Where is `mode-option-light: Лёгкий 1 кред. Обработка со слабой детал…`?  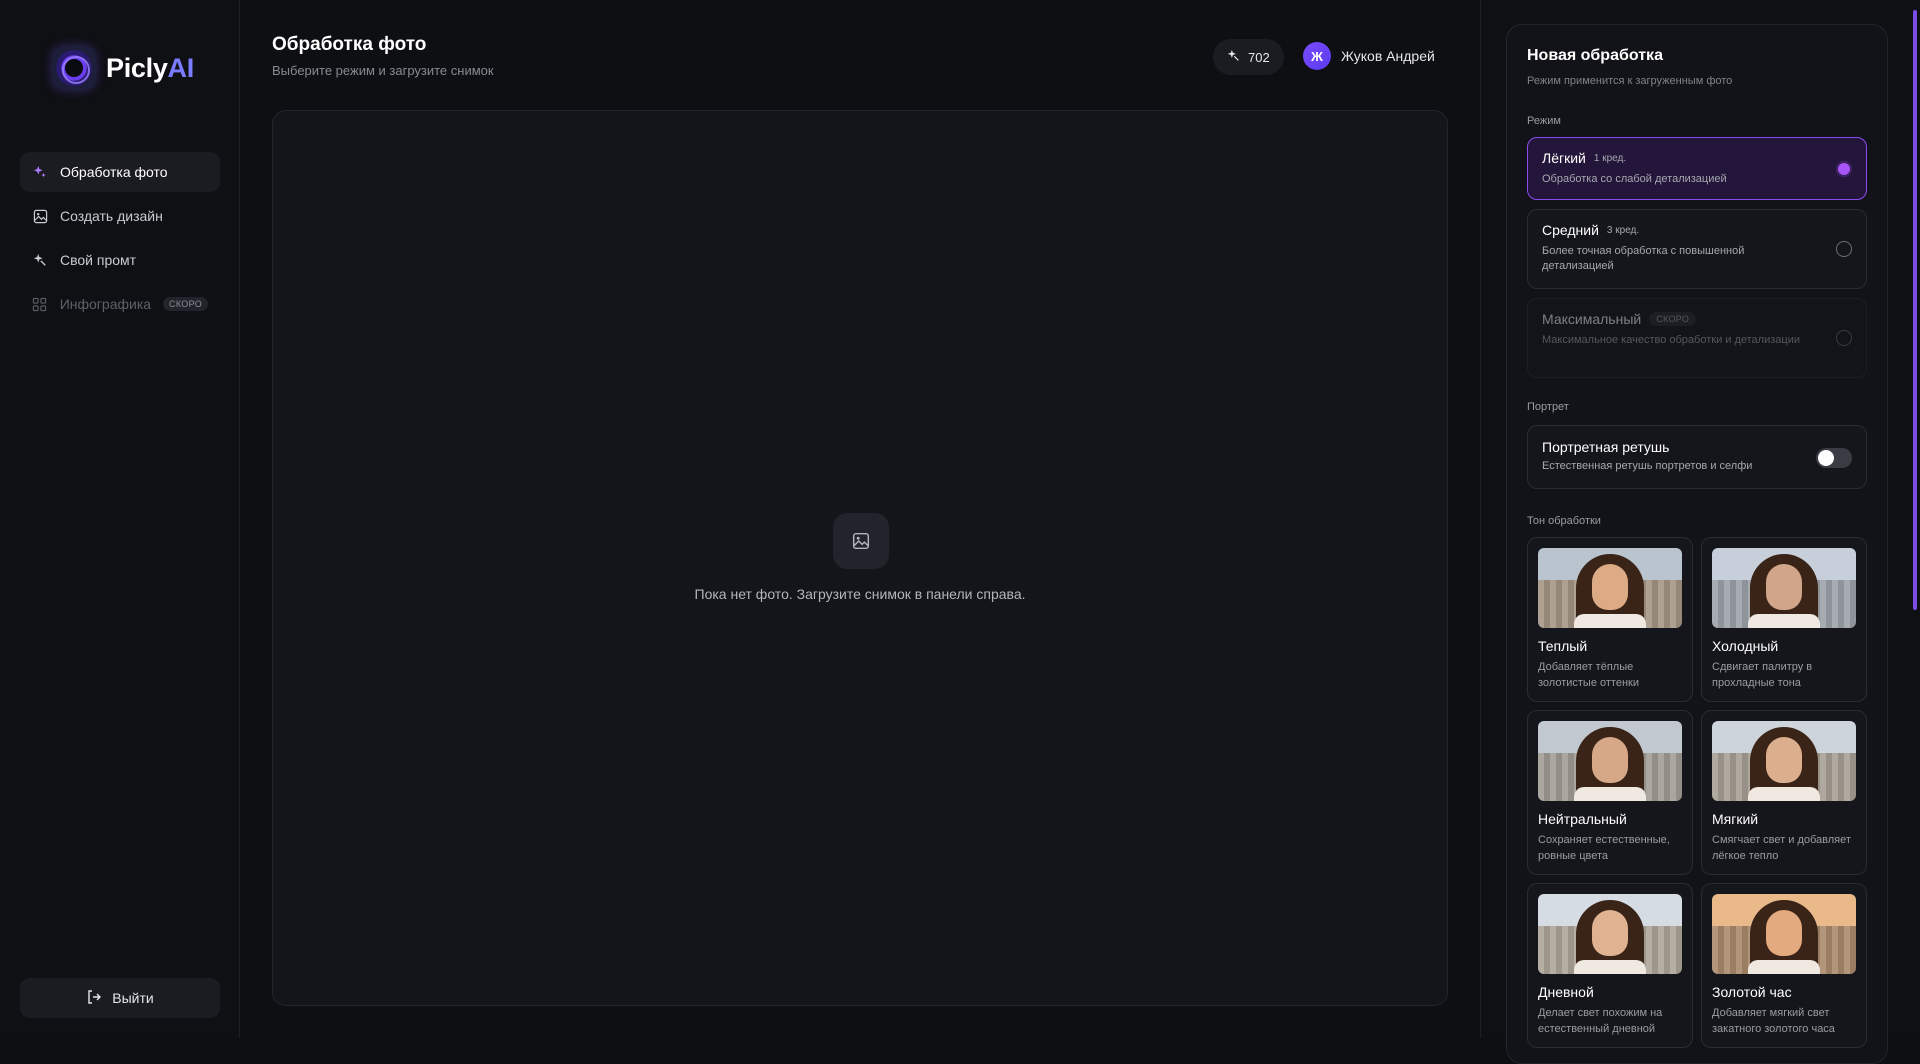 mode-option-light: Лёгкий 1 кред. Обработка со слабой детал… is located at coordinates (1697, 168).